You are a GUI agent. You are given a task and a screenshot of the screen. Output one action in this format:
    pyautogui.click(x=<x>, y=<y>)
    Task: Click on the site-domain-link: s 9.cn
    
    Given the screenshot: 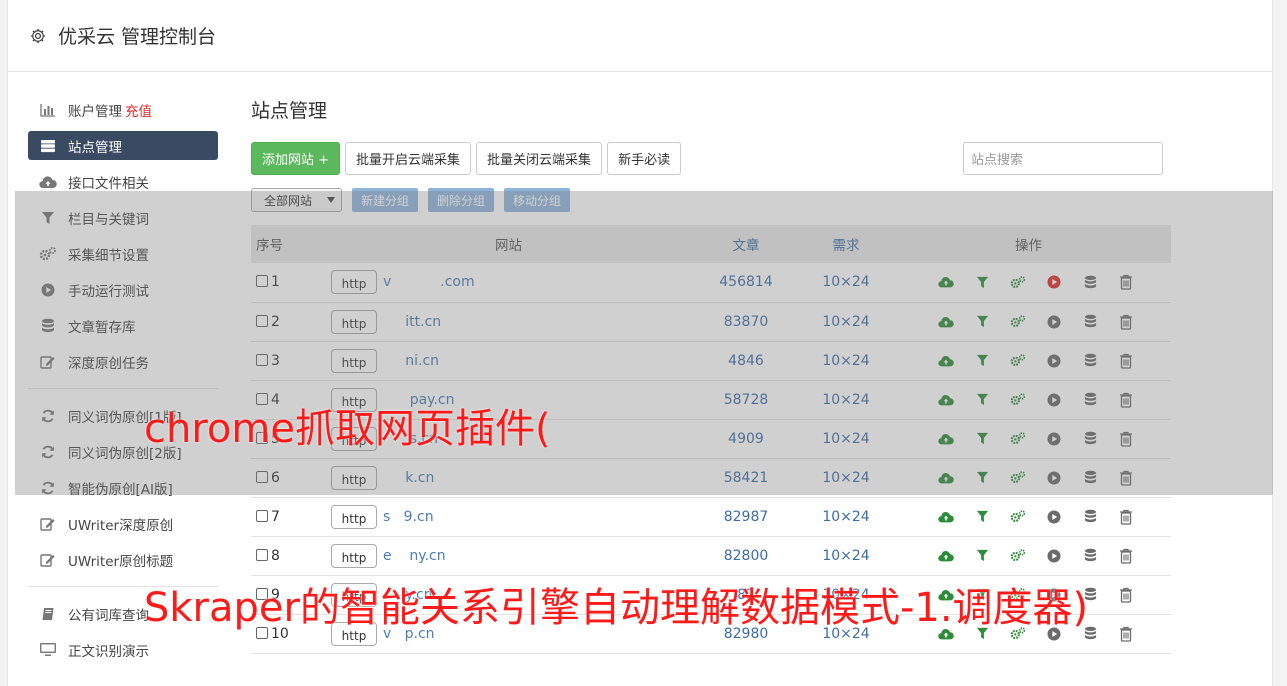 What is the action you would take?
    pyautogui.click(x=408, y=517)
    